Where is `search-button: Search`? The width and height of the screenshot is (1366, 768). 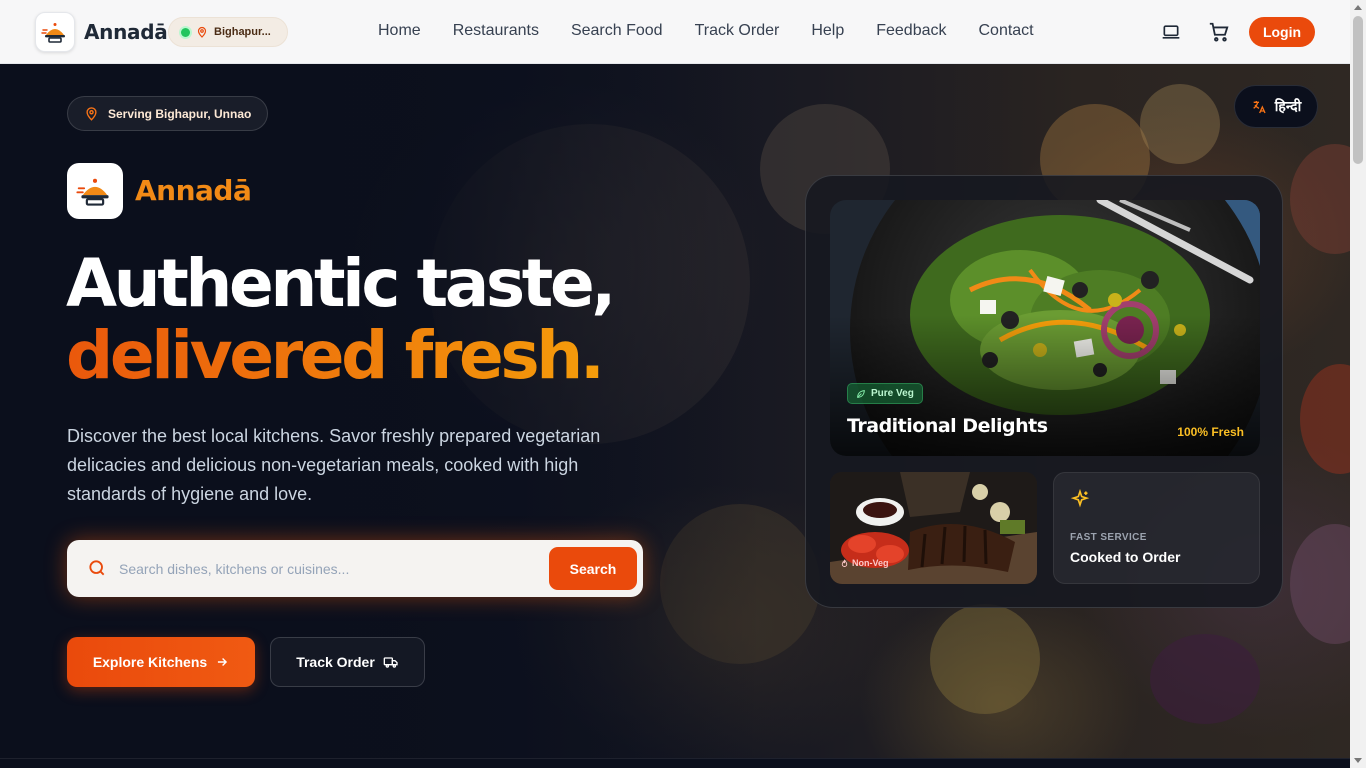 search-button: Search is located at coordinates (593, 568).